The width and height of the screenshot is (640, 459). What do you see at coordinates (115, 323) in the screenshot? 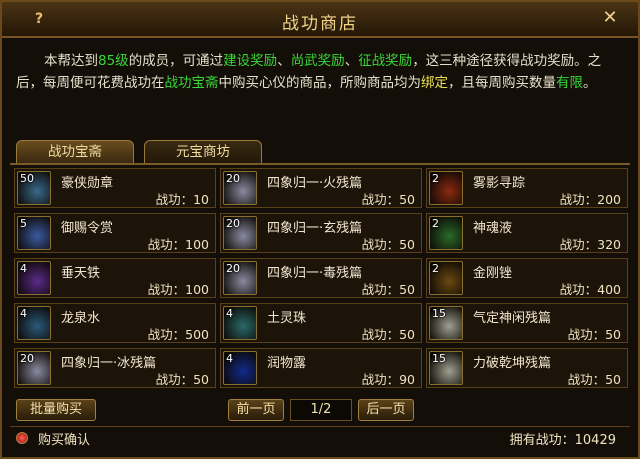
I see `shop-item: 4 龙泉水 战功：500` at bounding box center [115, 323].